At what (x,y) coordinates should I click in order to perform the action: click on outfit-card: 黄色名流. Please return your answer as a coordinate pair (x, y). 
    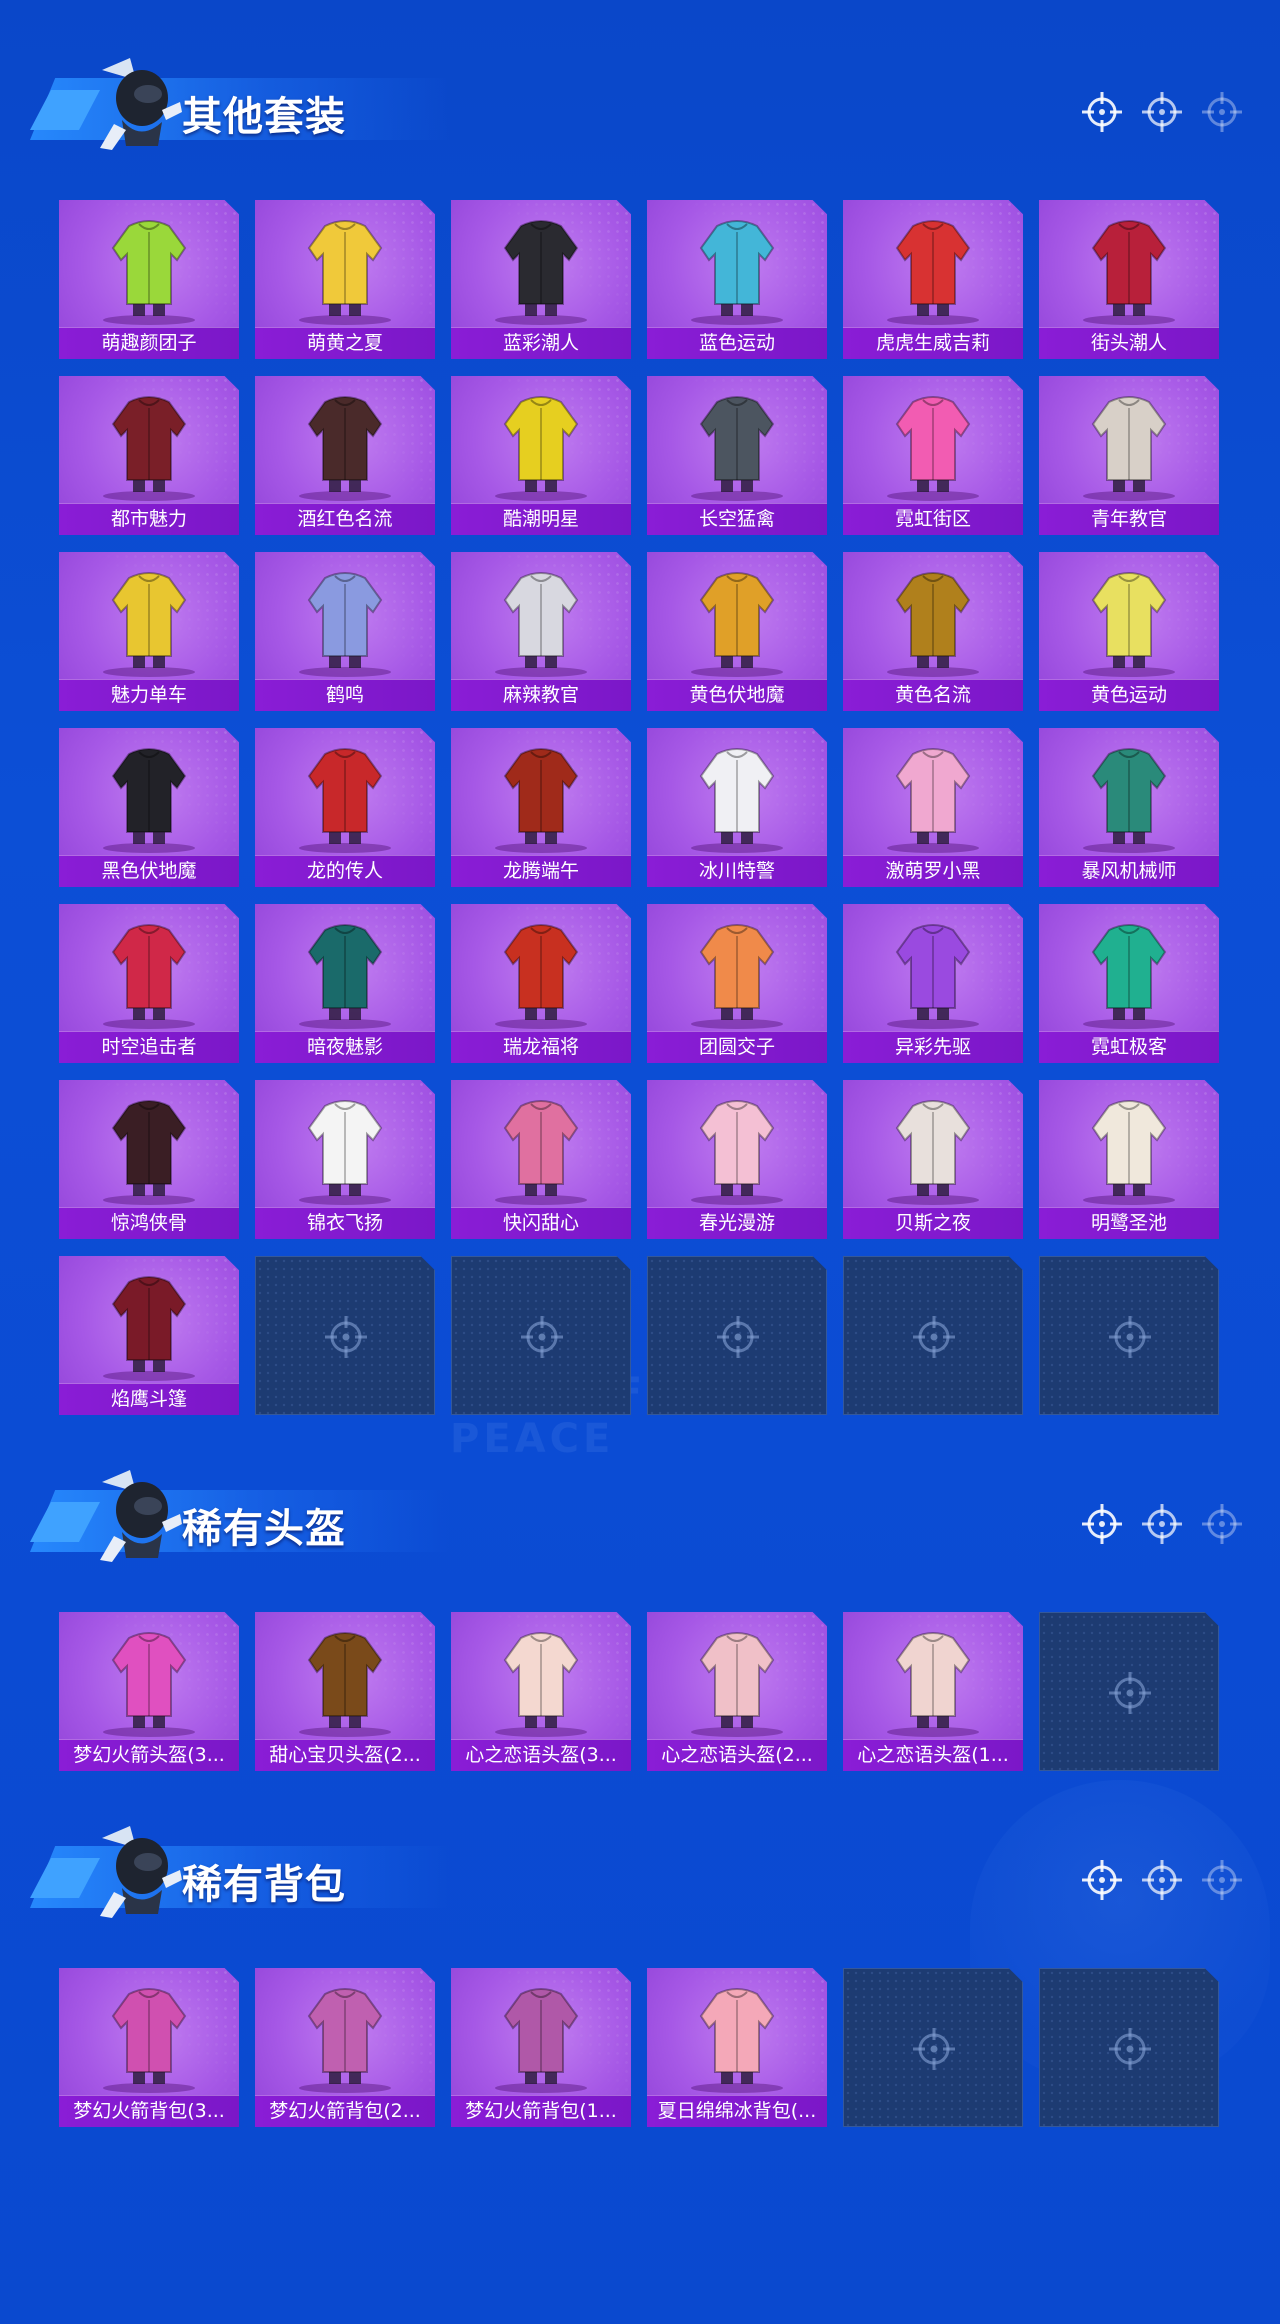
    Looking at the image, I should click on (933, 631).